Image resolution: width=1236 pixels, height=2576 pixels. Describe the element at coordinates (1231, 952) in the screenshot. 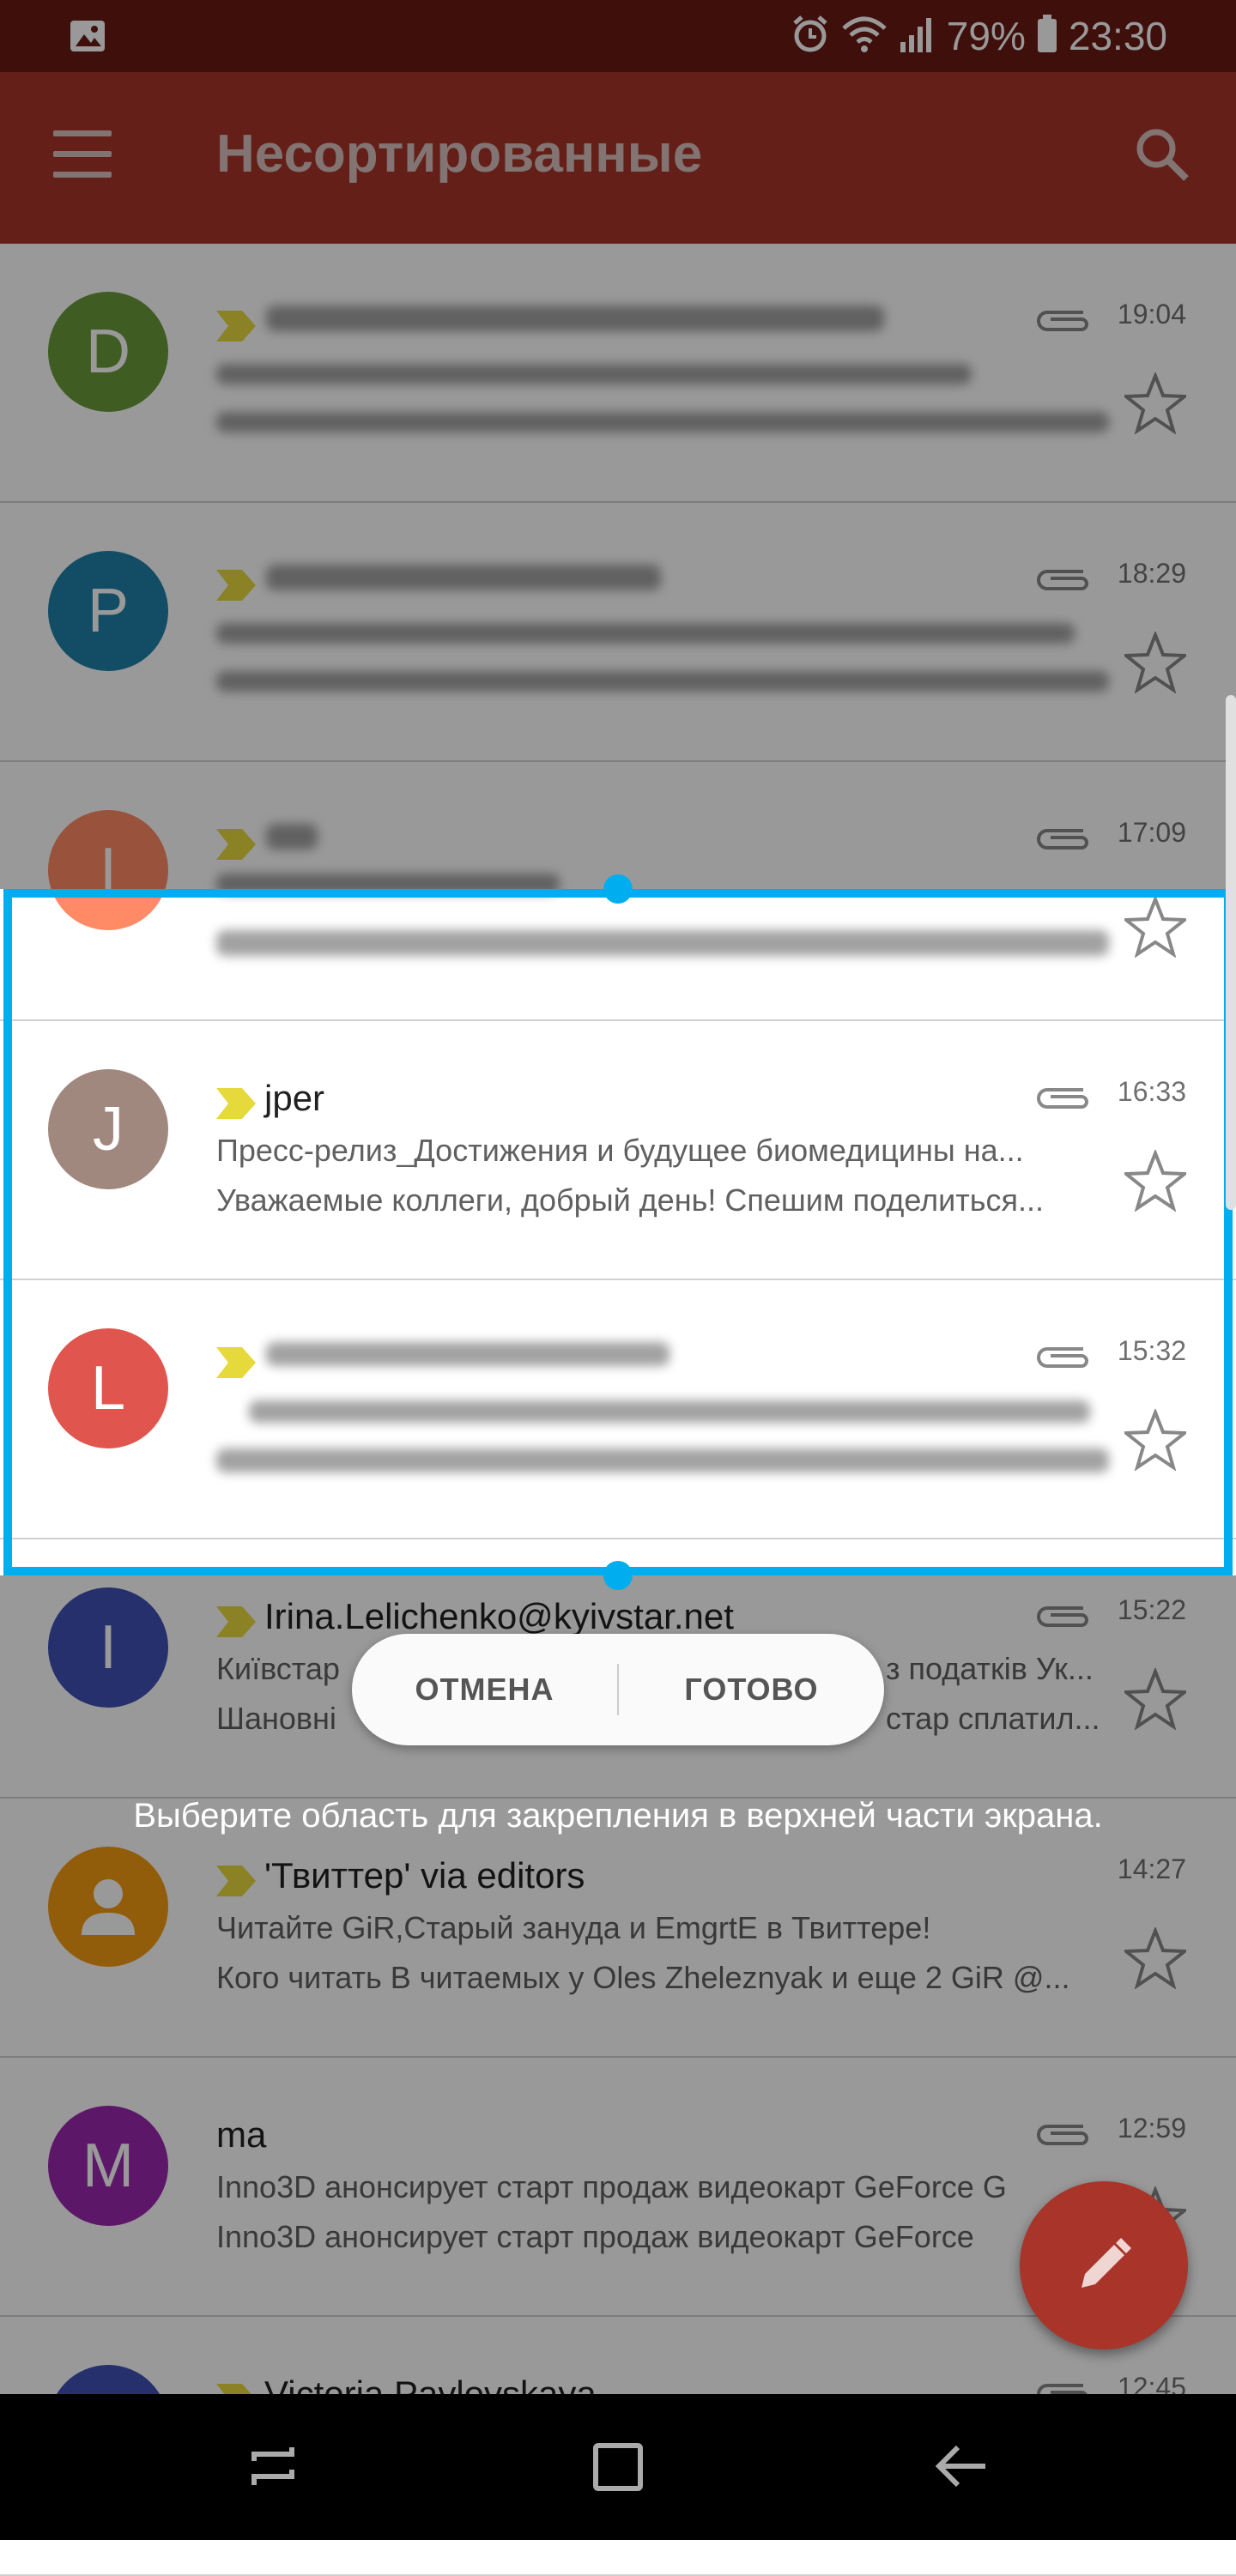

I see `scrollbar` at that location.